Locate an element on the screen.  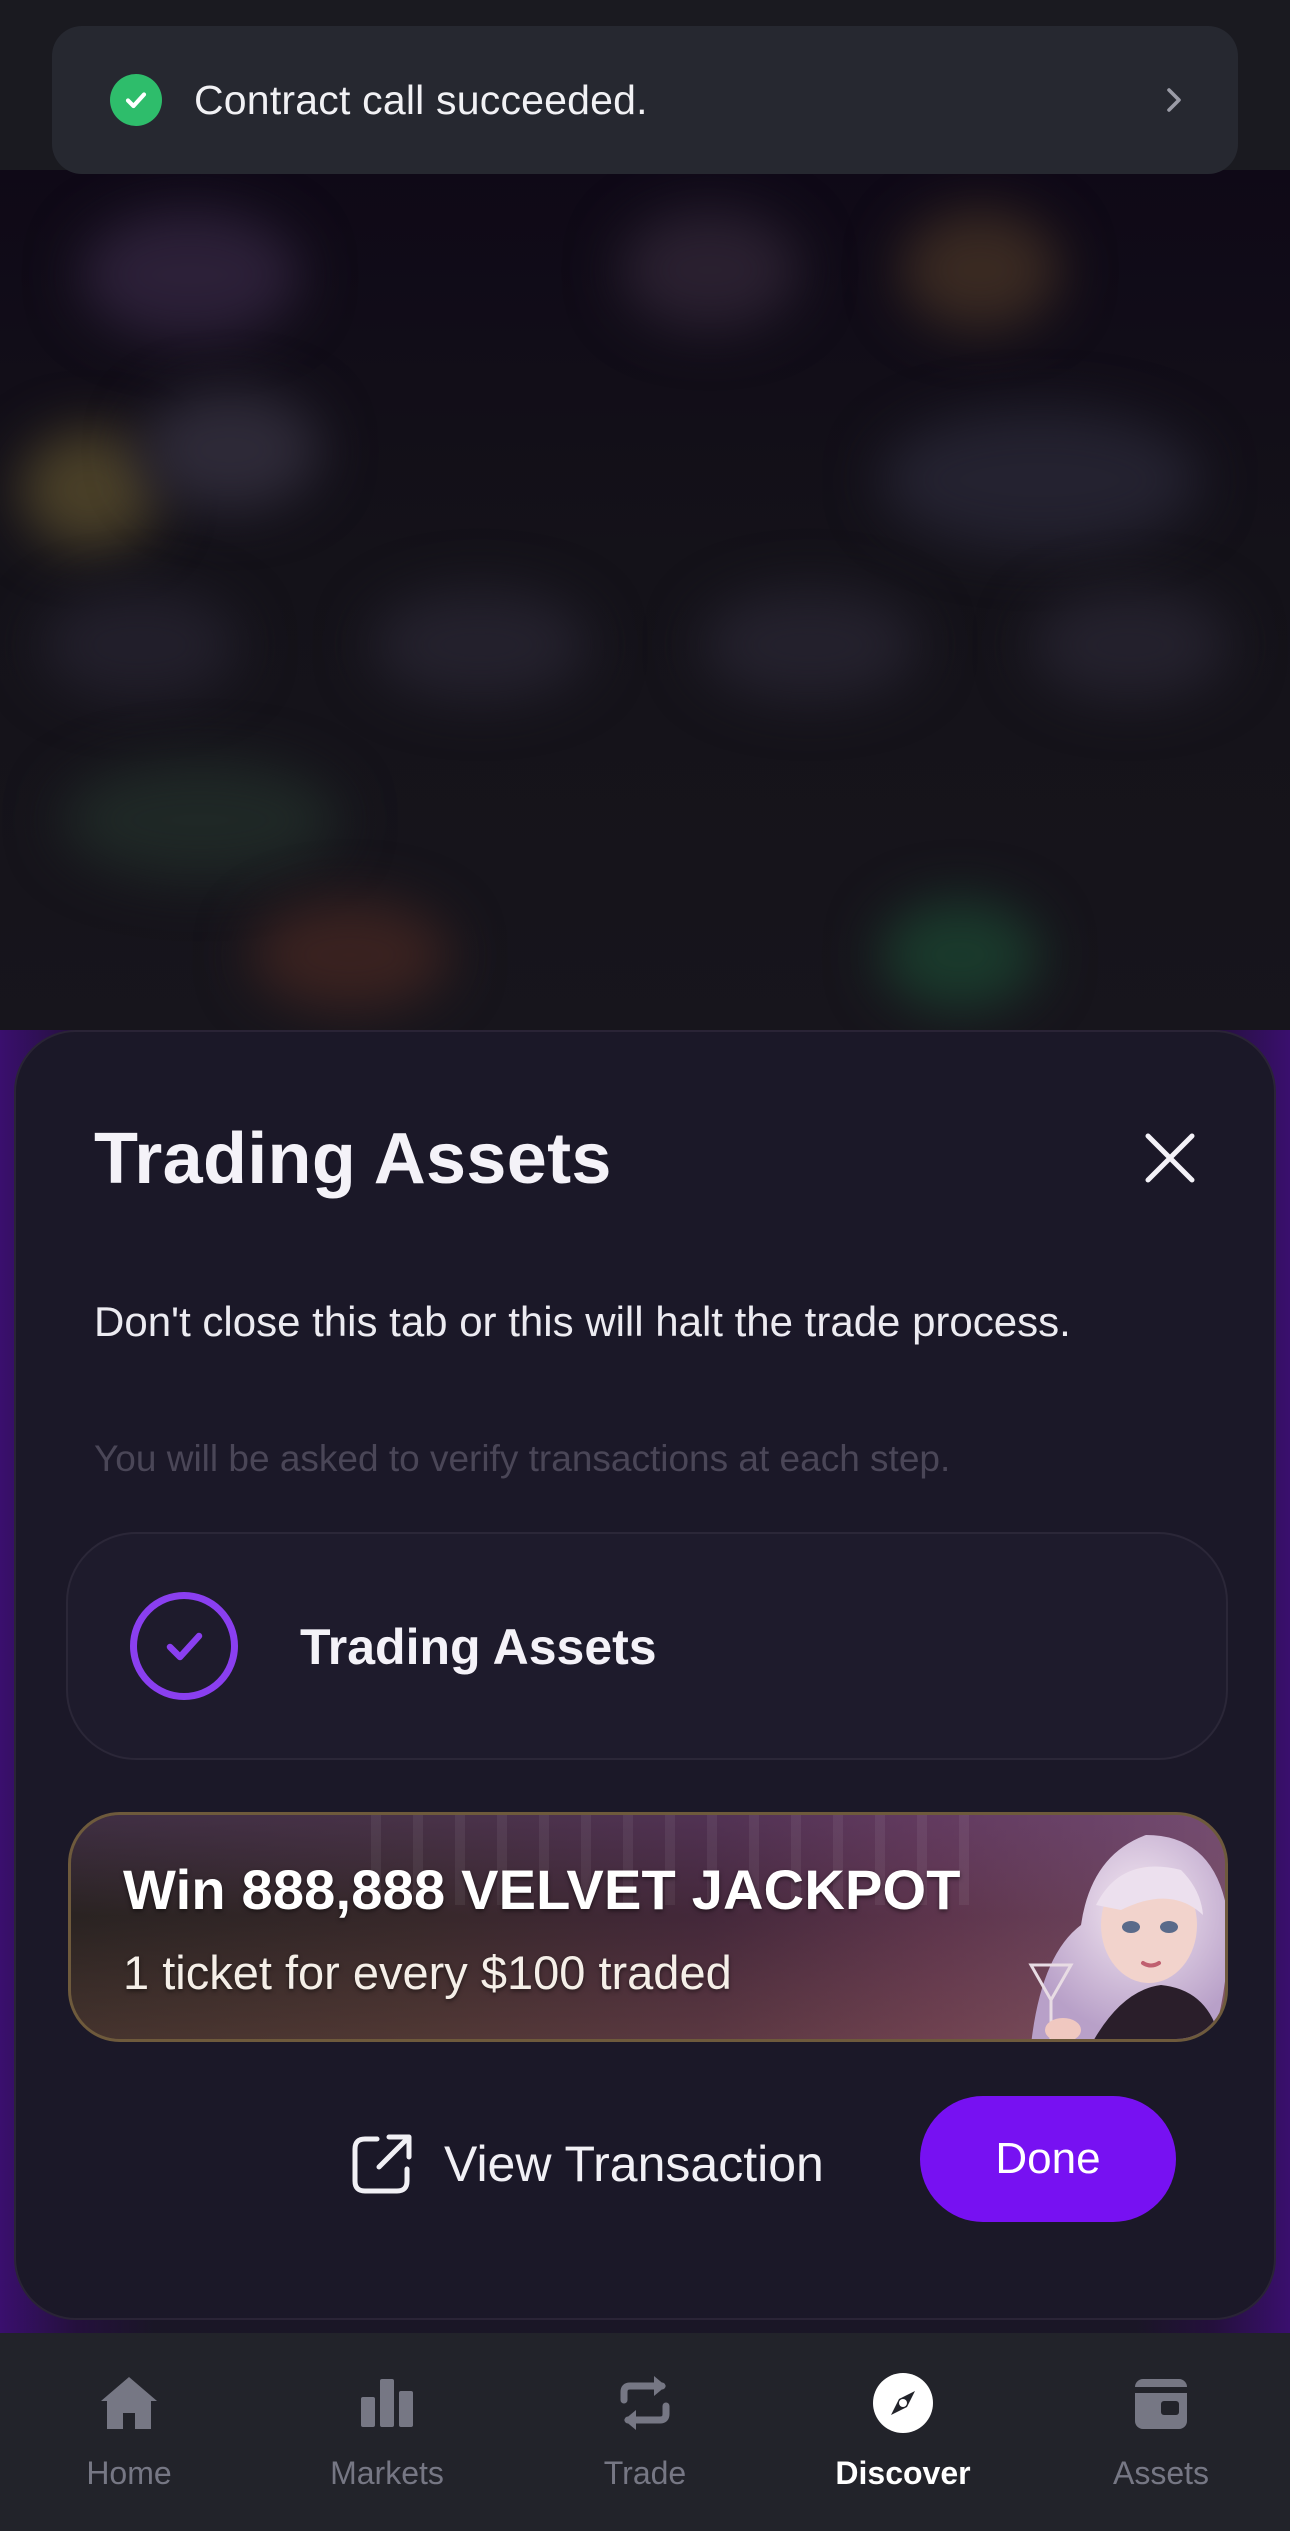
done-button: Done is located at coordinates (1048, 2159).